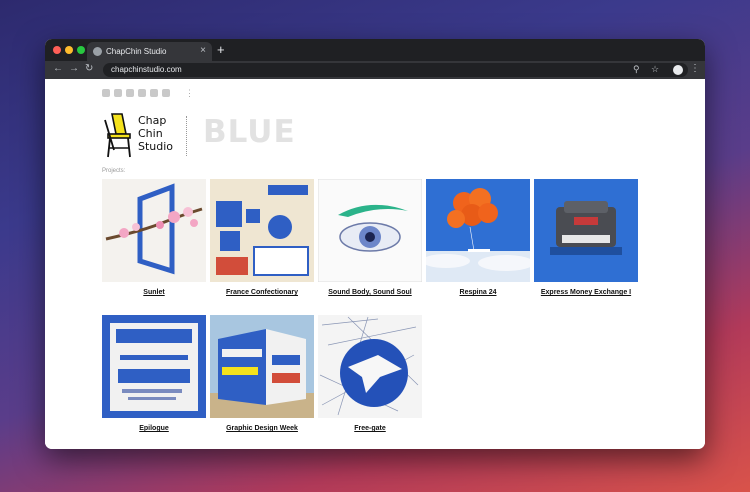  What do you see at coordinates (249, 132) in the screenshot?
I see `page-heading: BLUE` at bounding box center [249, 132].